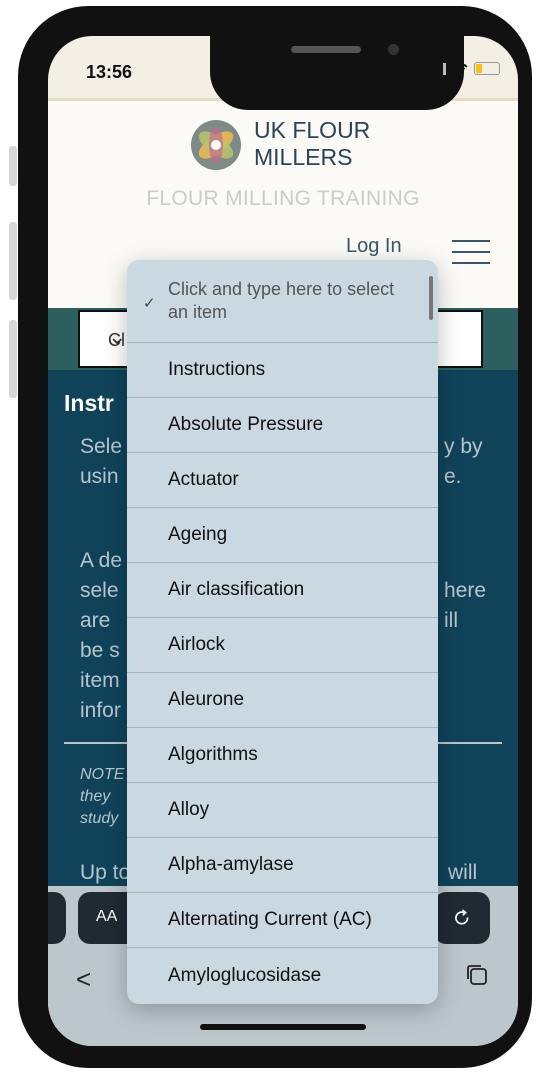  Describe the element at coordinates (149, 303) in the screenshot. I see `checkmark-icon: ✓` at that location.